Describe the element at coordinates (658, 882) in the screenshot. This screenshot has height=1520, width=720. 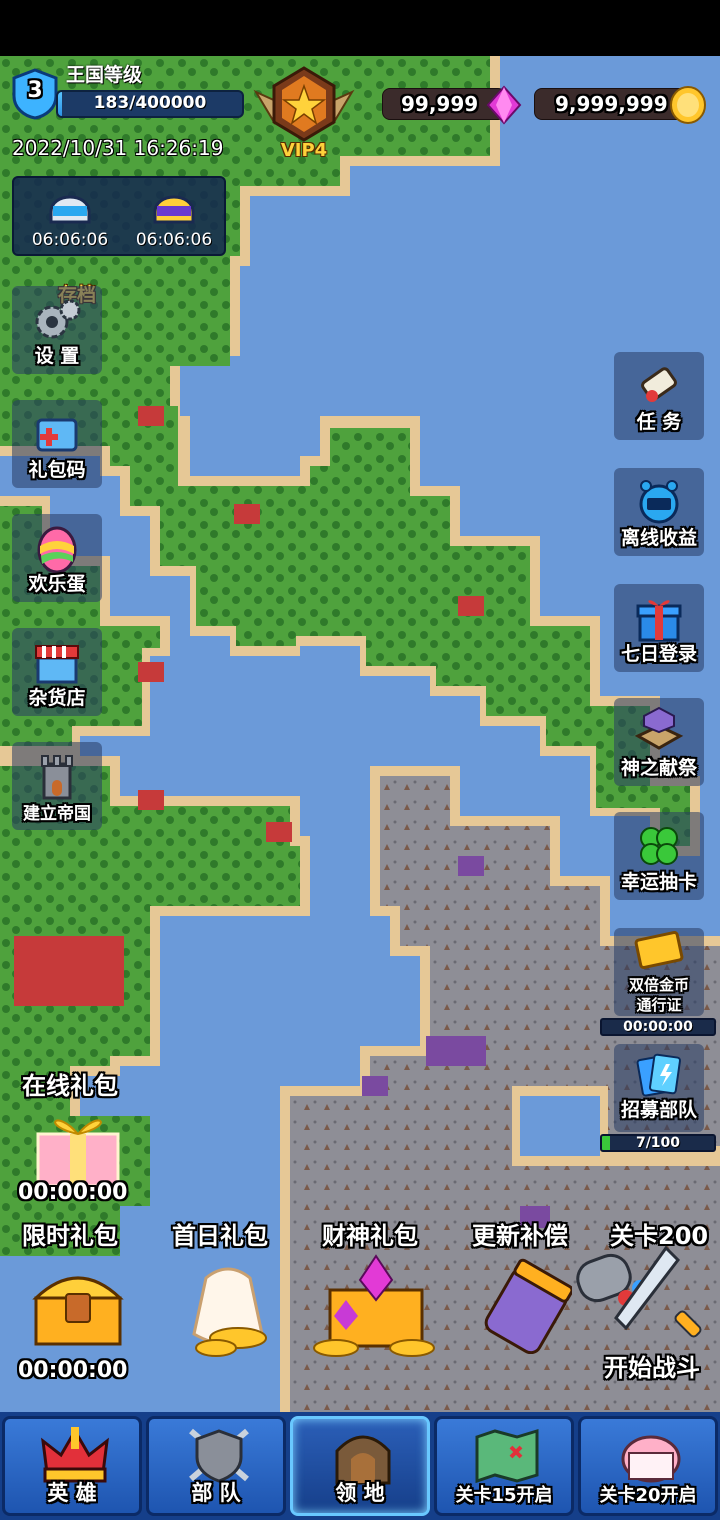
I see `lucky-draw-label: 幸运抽卡` at that location.